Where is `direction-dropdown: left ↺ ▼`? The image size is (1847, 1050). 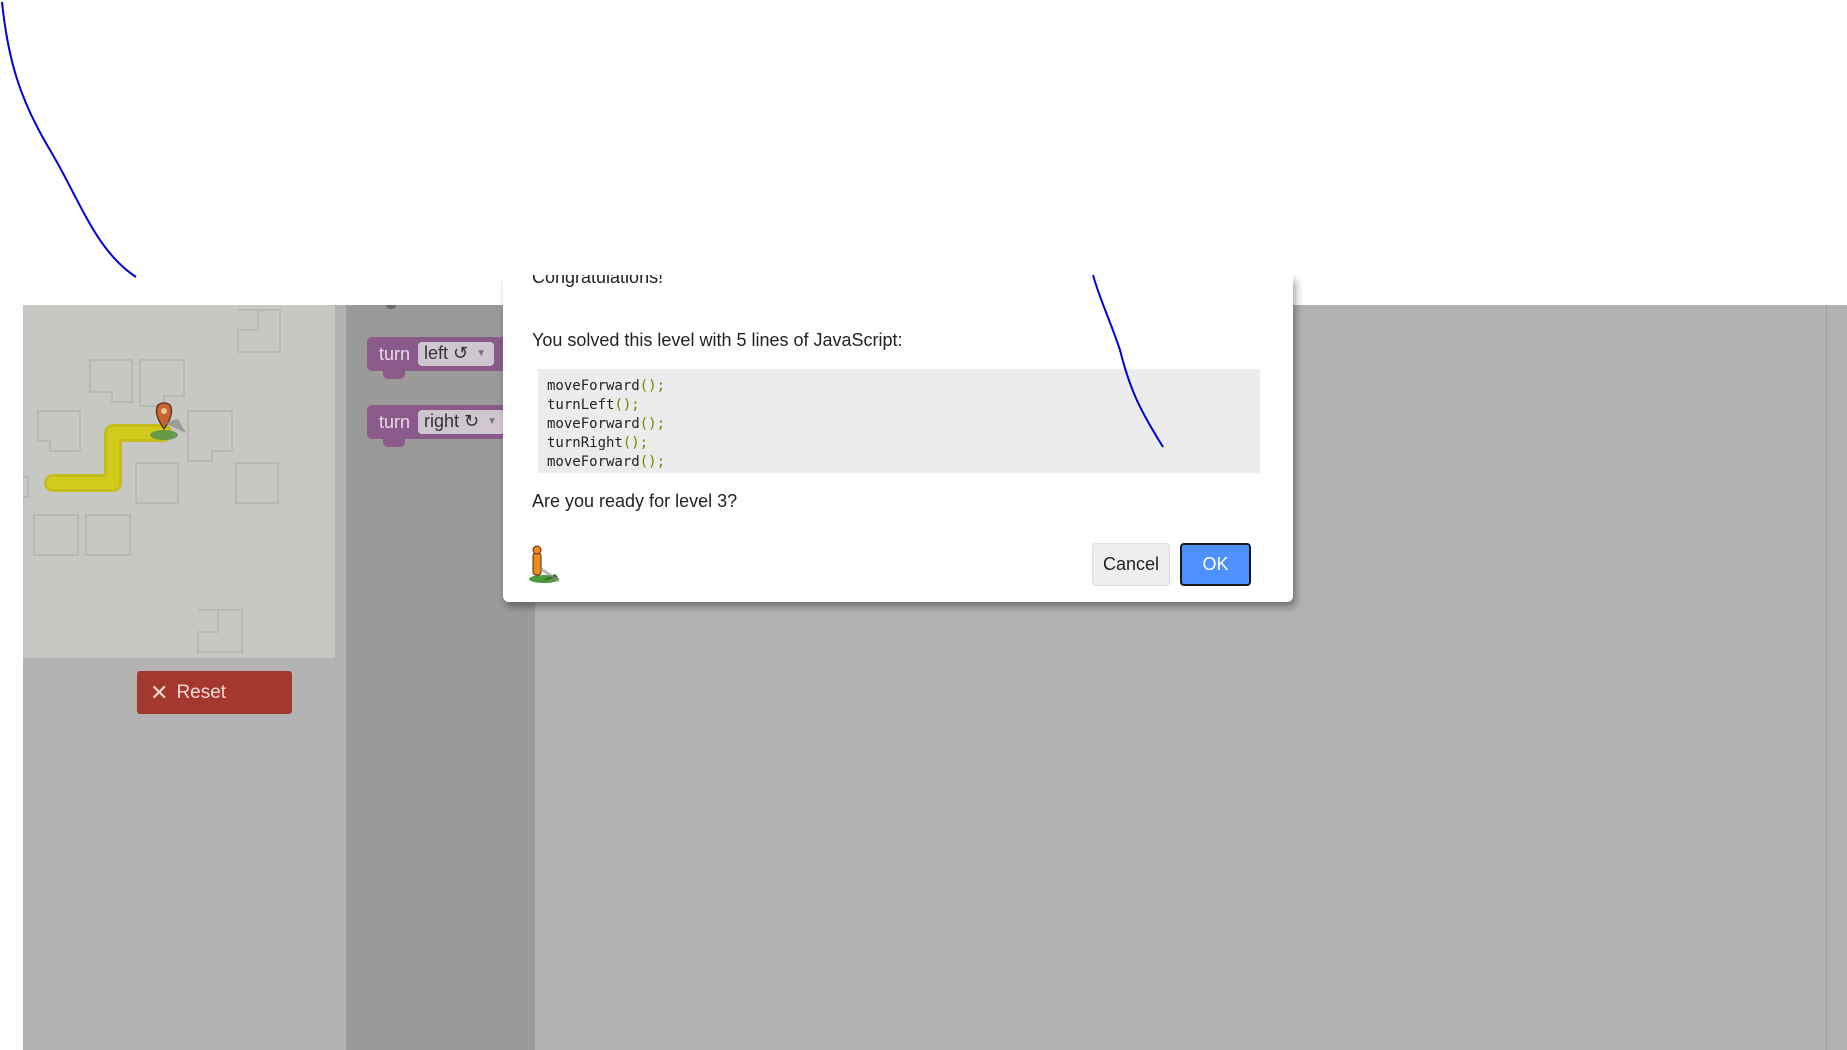 direction-dropdown: left ↺ ▼ is located at coordinates (456, 354).